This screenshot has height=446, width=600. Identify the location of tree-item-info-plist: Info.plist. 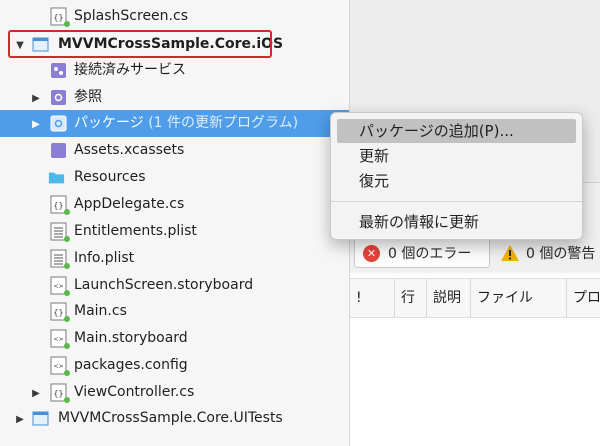
(174, 258).